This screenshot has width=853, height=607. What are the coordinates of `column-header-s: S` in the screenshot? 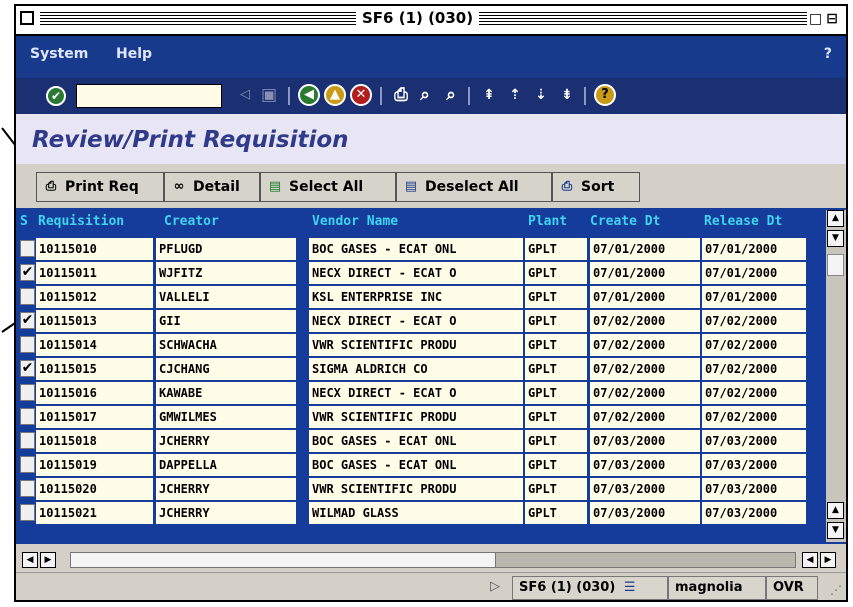 It's located at (24, 221).